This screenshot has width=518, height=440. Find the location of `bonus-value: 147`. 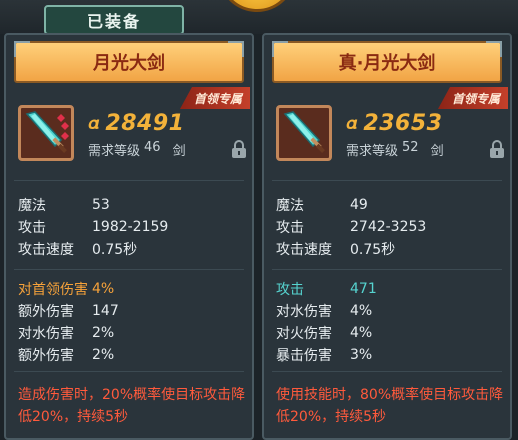

bonus-value: 147 is located at coordinates (105, 311).